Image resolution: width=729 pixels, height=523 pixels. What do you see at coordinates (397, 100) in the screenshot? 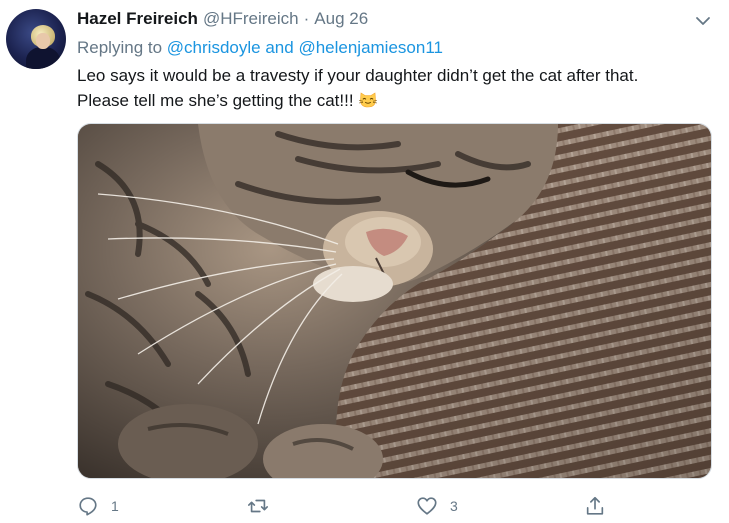
I see `tweet-text-line-2-wrap: Please tell me she’s getting the cat!!!` at bounding box center [397, 100].